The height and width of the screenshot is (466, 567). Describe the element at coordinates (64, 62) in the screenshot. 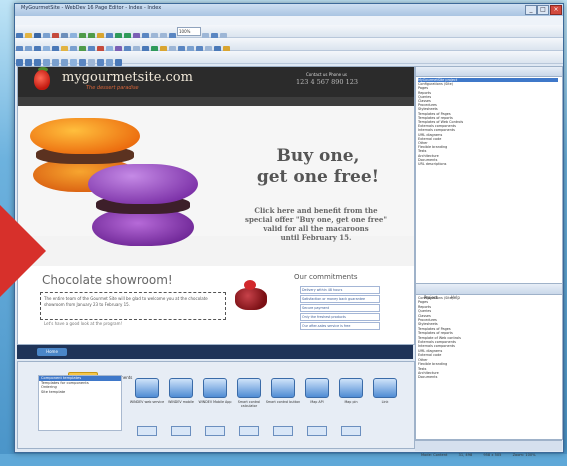

I see `align-right-icon` at that location.